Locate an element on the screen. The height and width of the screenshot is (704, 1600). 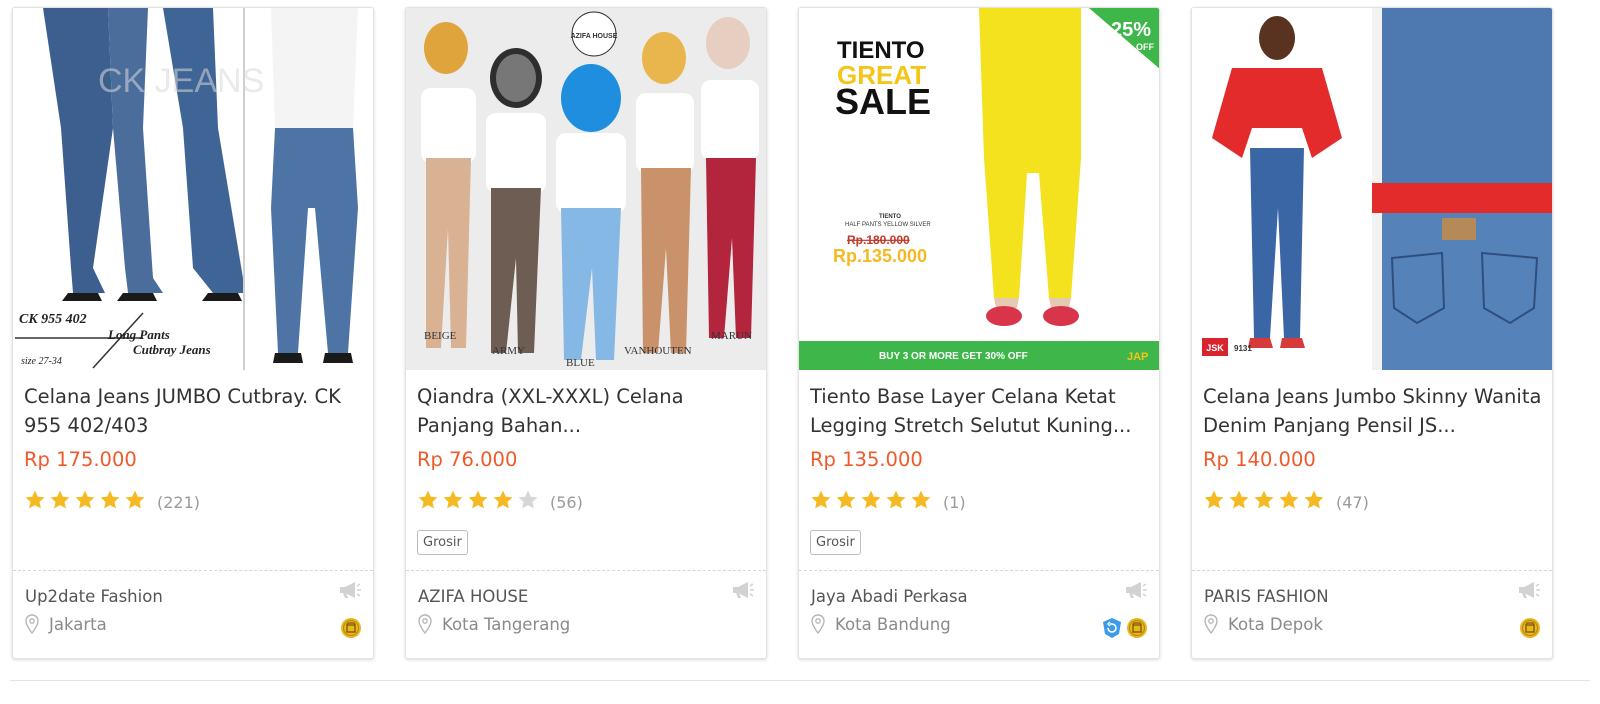
svg-text: JSK is located at coordinates (1215, 348).